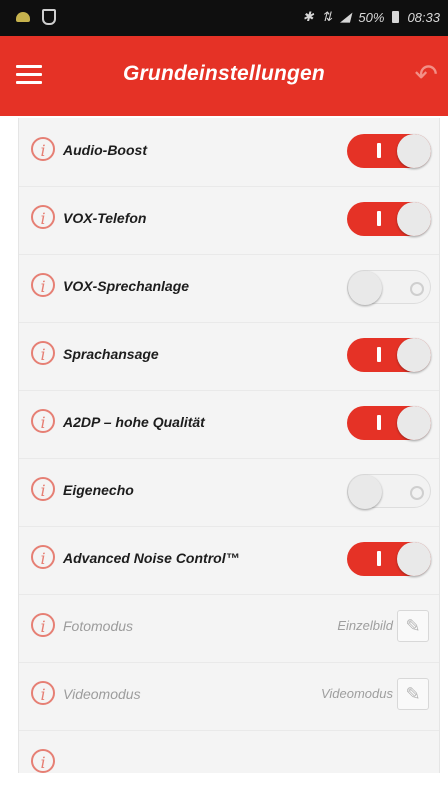  Describe the element at coordinates (49, 17) in the screenshot. I see `shield-icon` at that location.